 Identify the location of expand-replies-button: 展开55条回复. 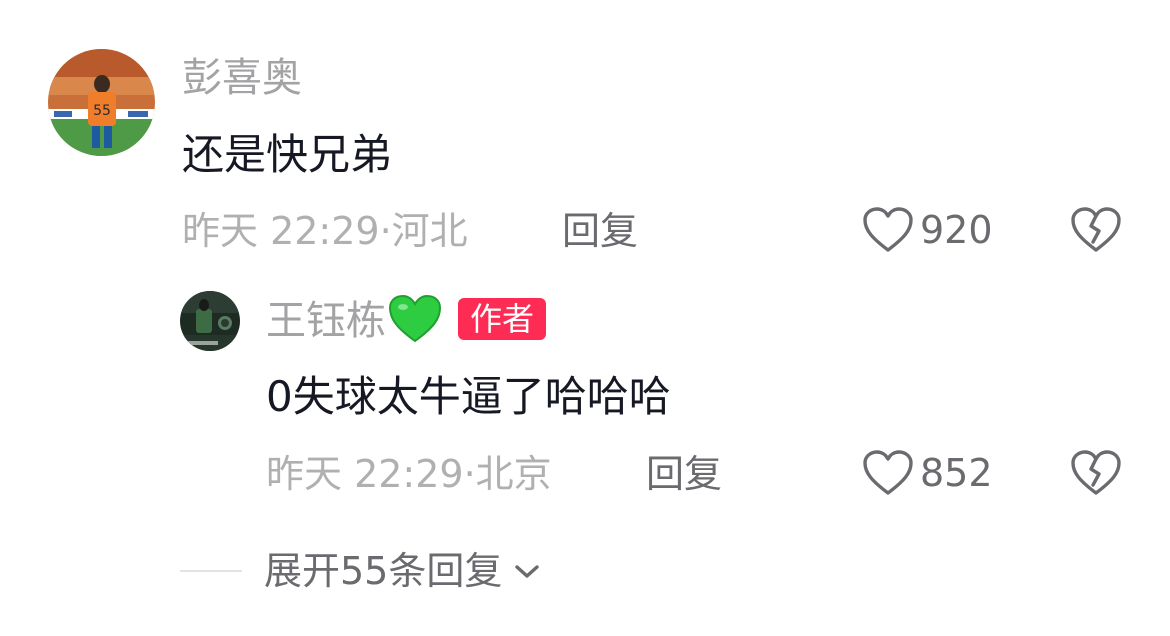
(361, 571).